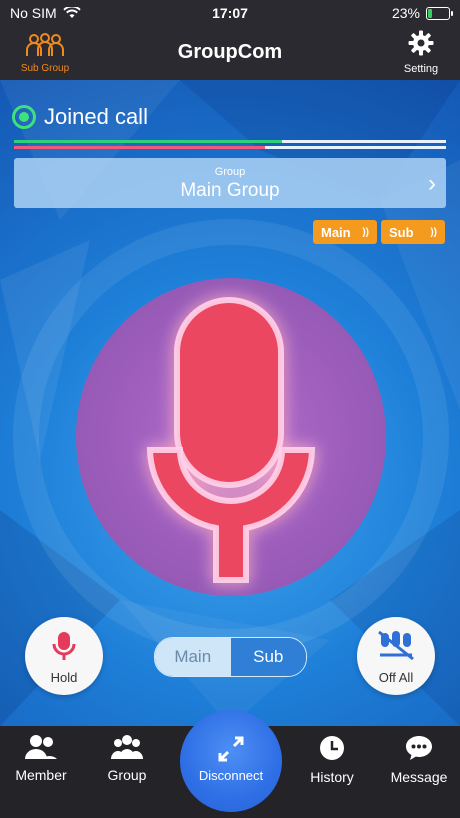  What do you see at coordinates (421, 69) in the screenshot?
I see `setting-label: Setting` at bounding box center [421, 69].